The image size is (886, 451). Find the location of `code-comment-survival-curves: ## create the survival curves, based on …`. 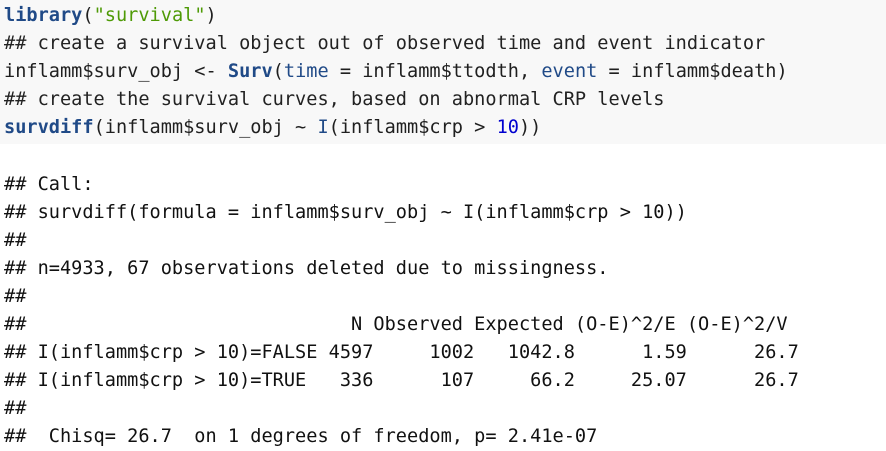

code-comment-survival-curves: ## create the survival curves, based on … is located at coordinates (334, 99).